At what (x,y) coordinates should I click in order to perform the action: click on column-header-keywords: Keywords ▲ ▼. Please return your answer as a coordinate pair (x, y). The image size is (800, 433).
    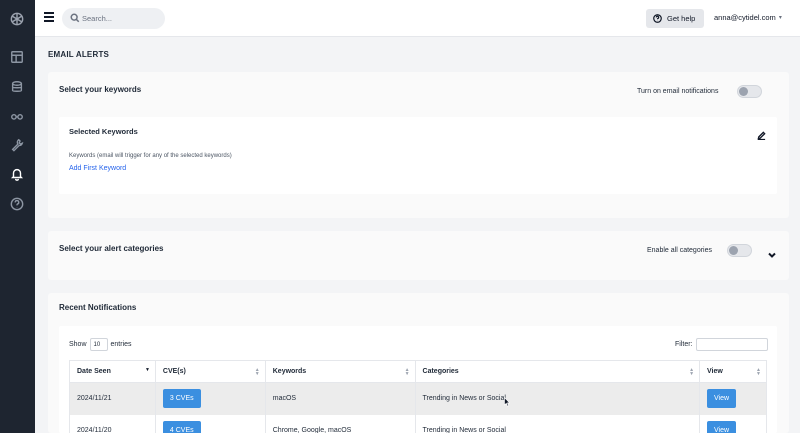
    Looking at the image, I should click on (340, 371).